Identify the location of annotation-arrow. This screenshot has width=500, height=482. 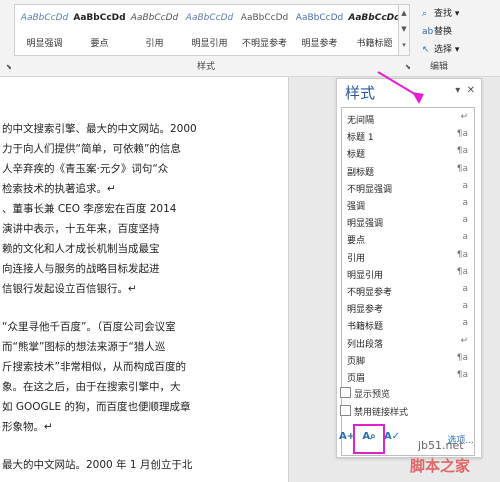
(400, 87).